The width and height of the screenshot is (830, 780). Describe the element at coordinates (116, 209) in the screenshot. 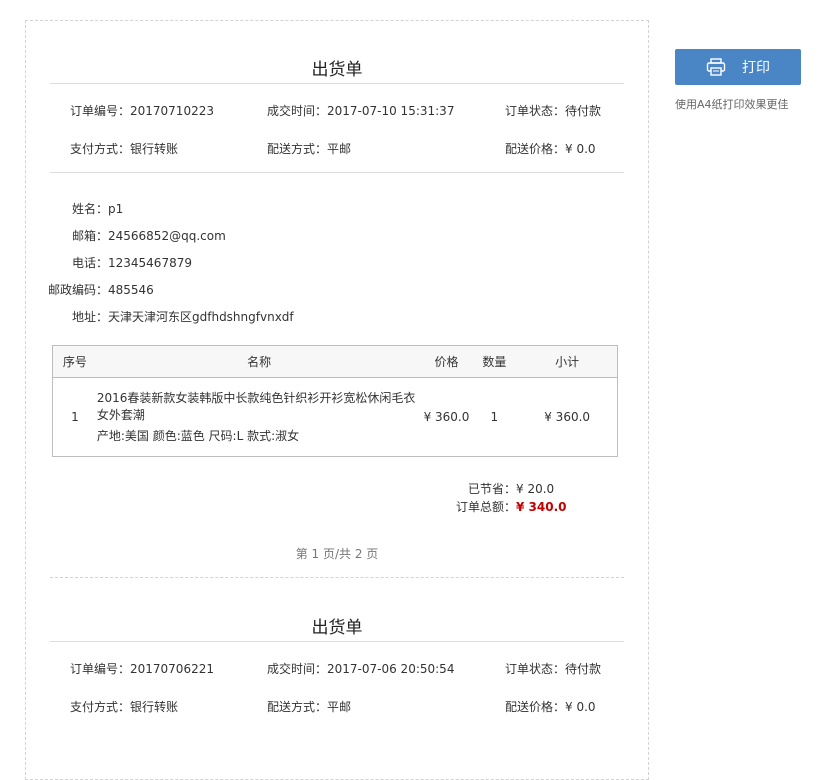

I see `customer-name-value: p1` at that location.